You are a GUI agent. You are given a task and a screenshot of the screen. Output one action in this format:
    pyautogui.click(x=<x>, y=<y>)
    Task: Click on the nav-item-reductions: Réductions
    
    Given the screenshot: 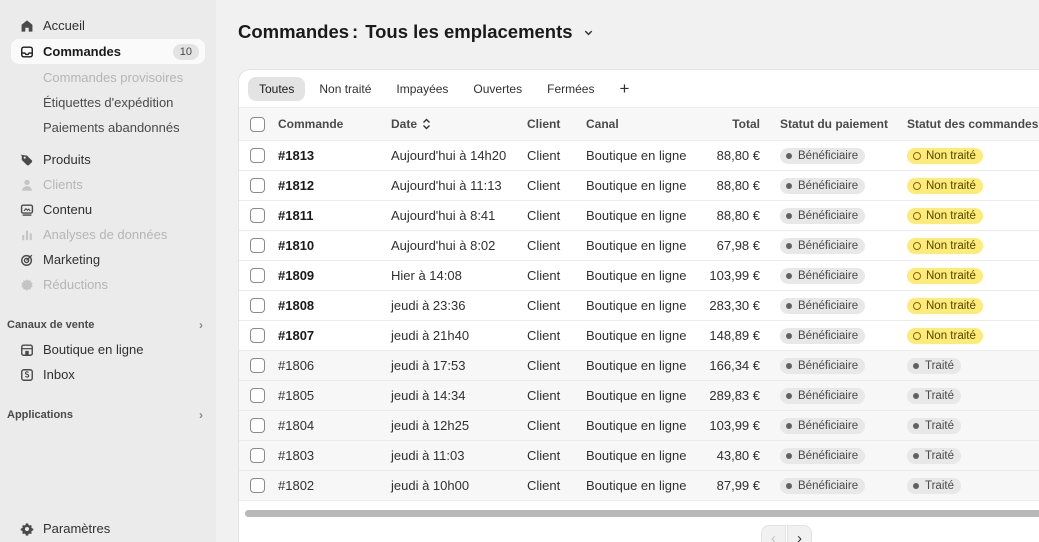 What is the action you would take?
    pyautogui.click(x=108, y=284)
    